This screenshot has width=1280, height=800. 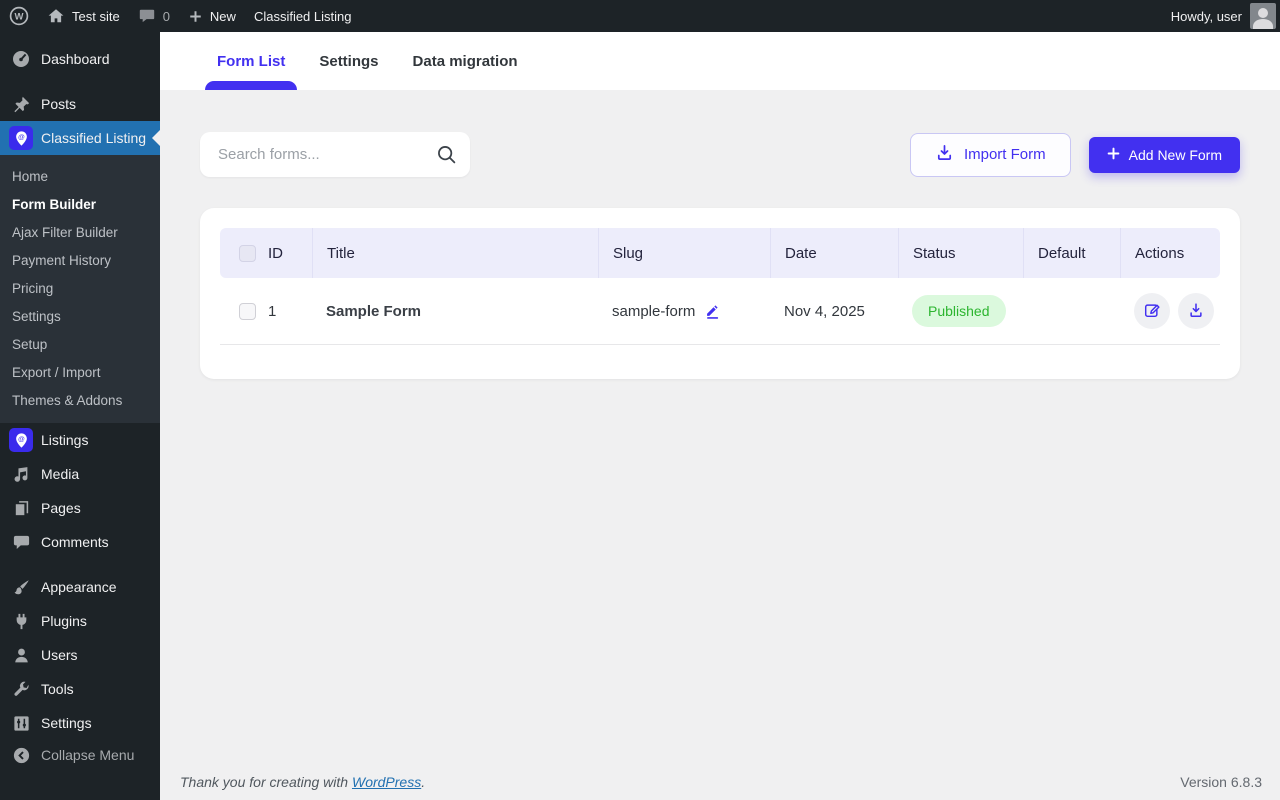 What do you see at coordinates (386, 782) in the screenshot?
I see `wordpress-link: WordPress` at bounding box center [386, 782].